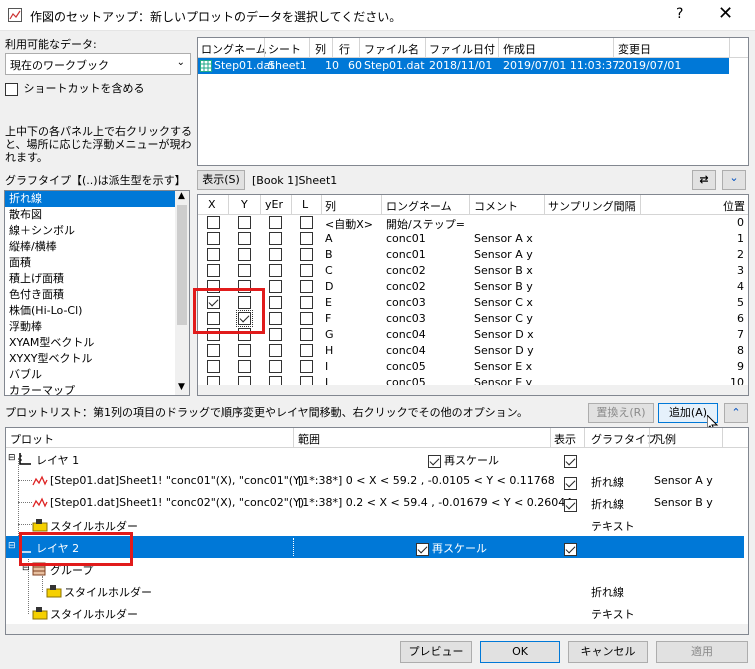 This screenshot has height=669, width=755. What do you see at coordinates (90, 231) in the screenshot?
I see `graphtype-item: 線＋シンボル` at bounding box center [90, 231].